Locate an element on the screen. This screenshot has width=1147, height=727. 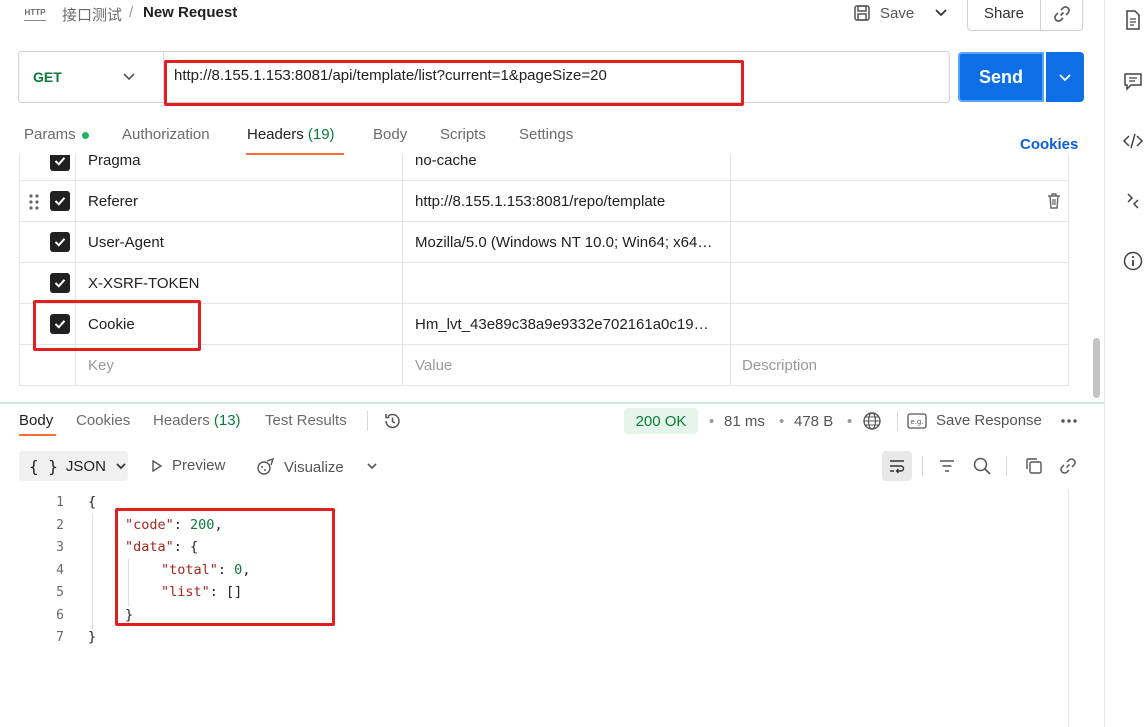
share-button: Share is located at coordinates (1004, 15).